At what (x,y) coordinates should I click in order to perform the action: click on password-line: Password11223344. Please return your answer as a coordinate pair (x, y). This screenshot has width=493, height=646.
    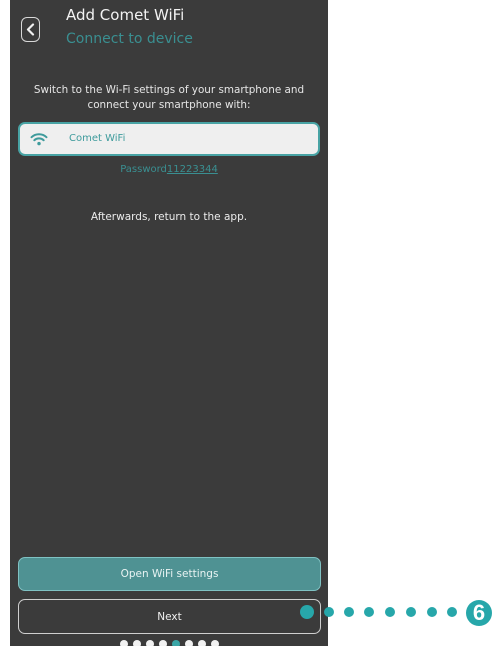
    Looking at the image, I should click on (169, 169).